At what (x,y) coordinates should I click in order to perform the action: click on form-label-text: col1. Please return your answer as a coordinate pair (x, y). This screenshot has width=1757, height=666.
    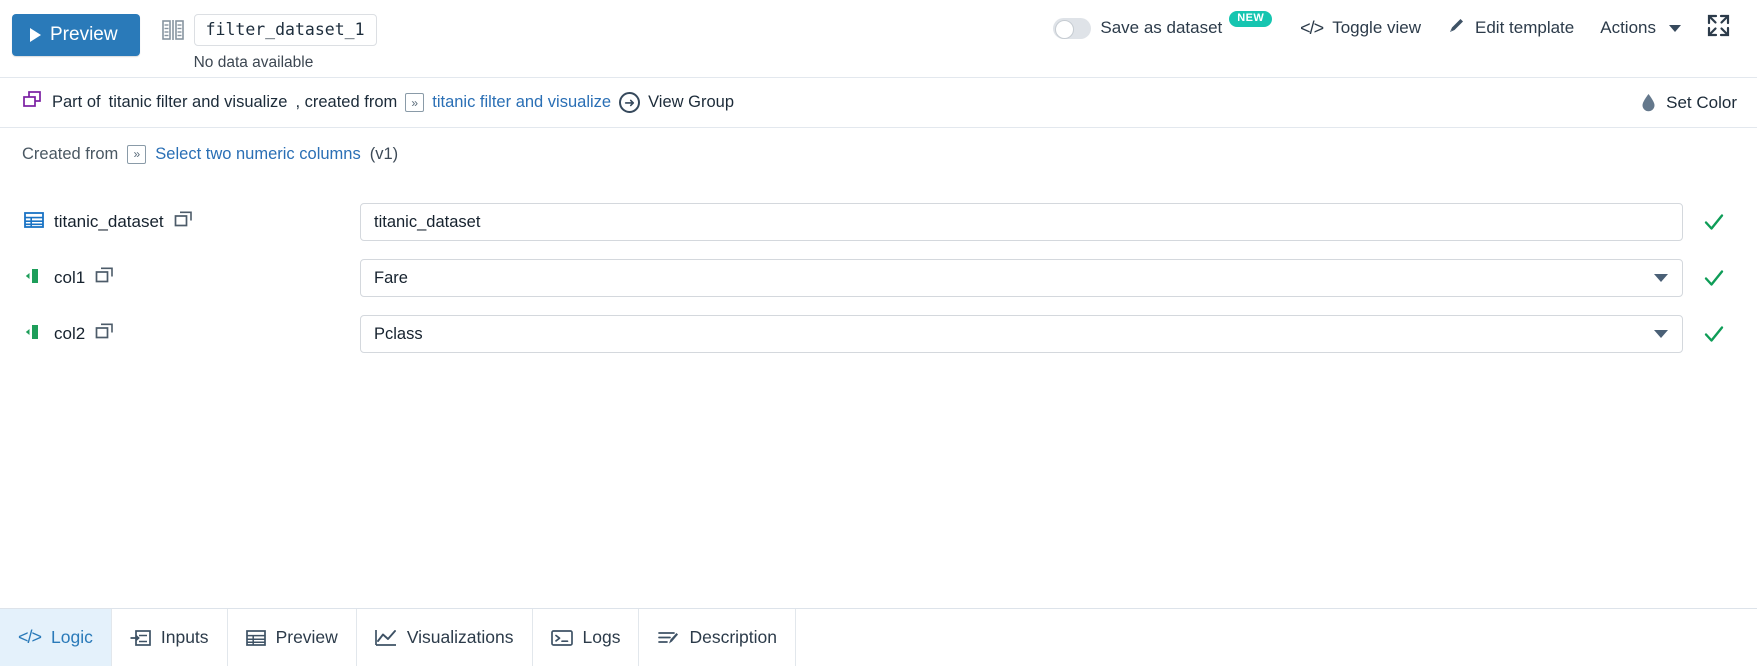
    Looking at the image, I should click on (70, 277).